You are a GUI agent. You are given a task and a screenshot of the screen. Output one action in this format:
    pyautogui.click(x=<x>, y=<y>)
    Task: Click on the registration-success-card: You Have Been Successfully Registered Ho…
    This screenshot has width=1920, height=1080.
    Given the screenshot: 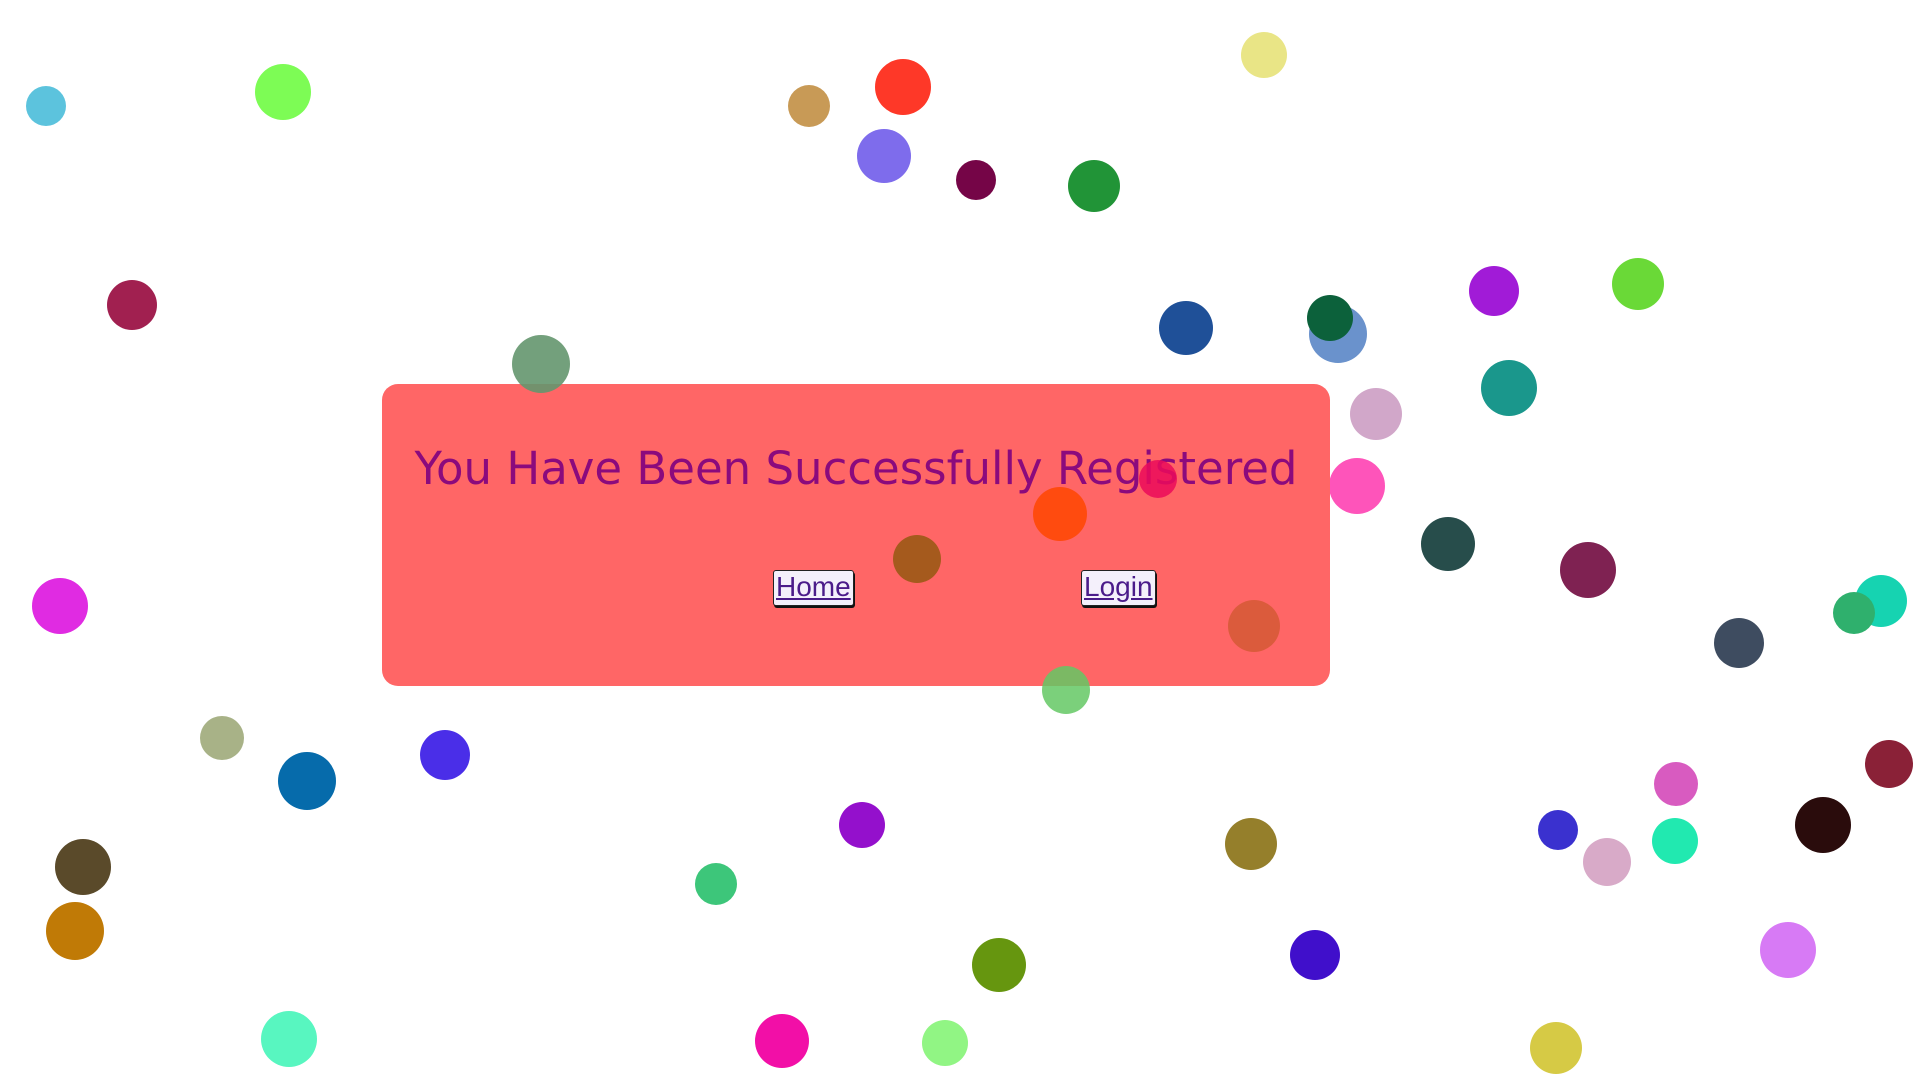 What is the action you would take?
    pyautogui.click(x=856, y=535)
    